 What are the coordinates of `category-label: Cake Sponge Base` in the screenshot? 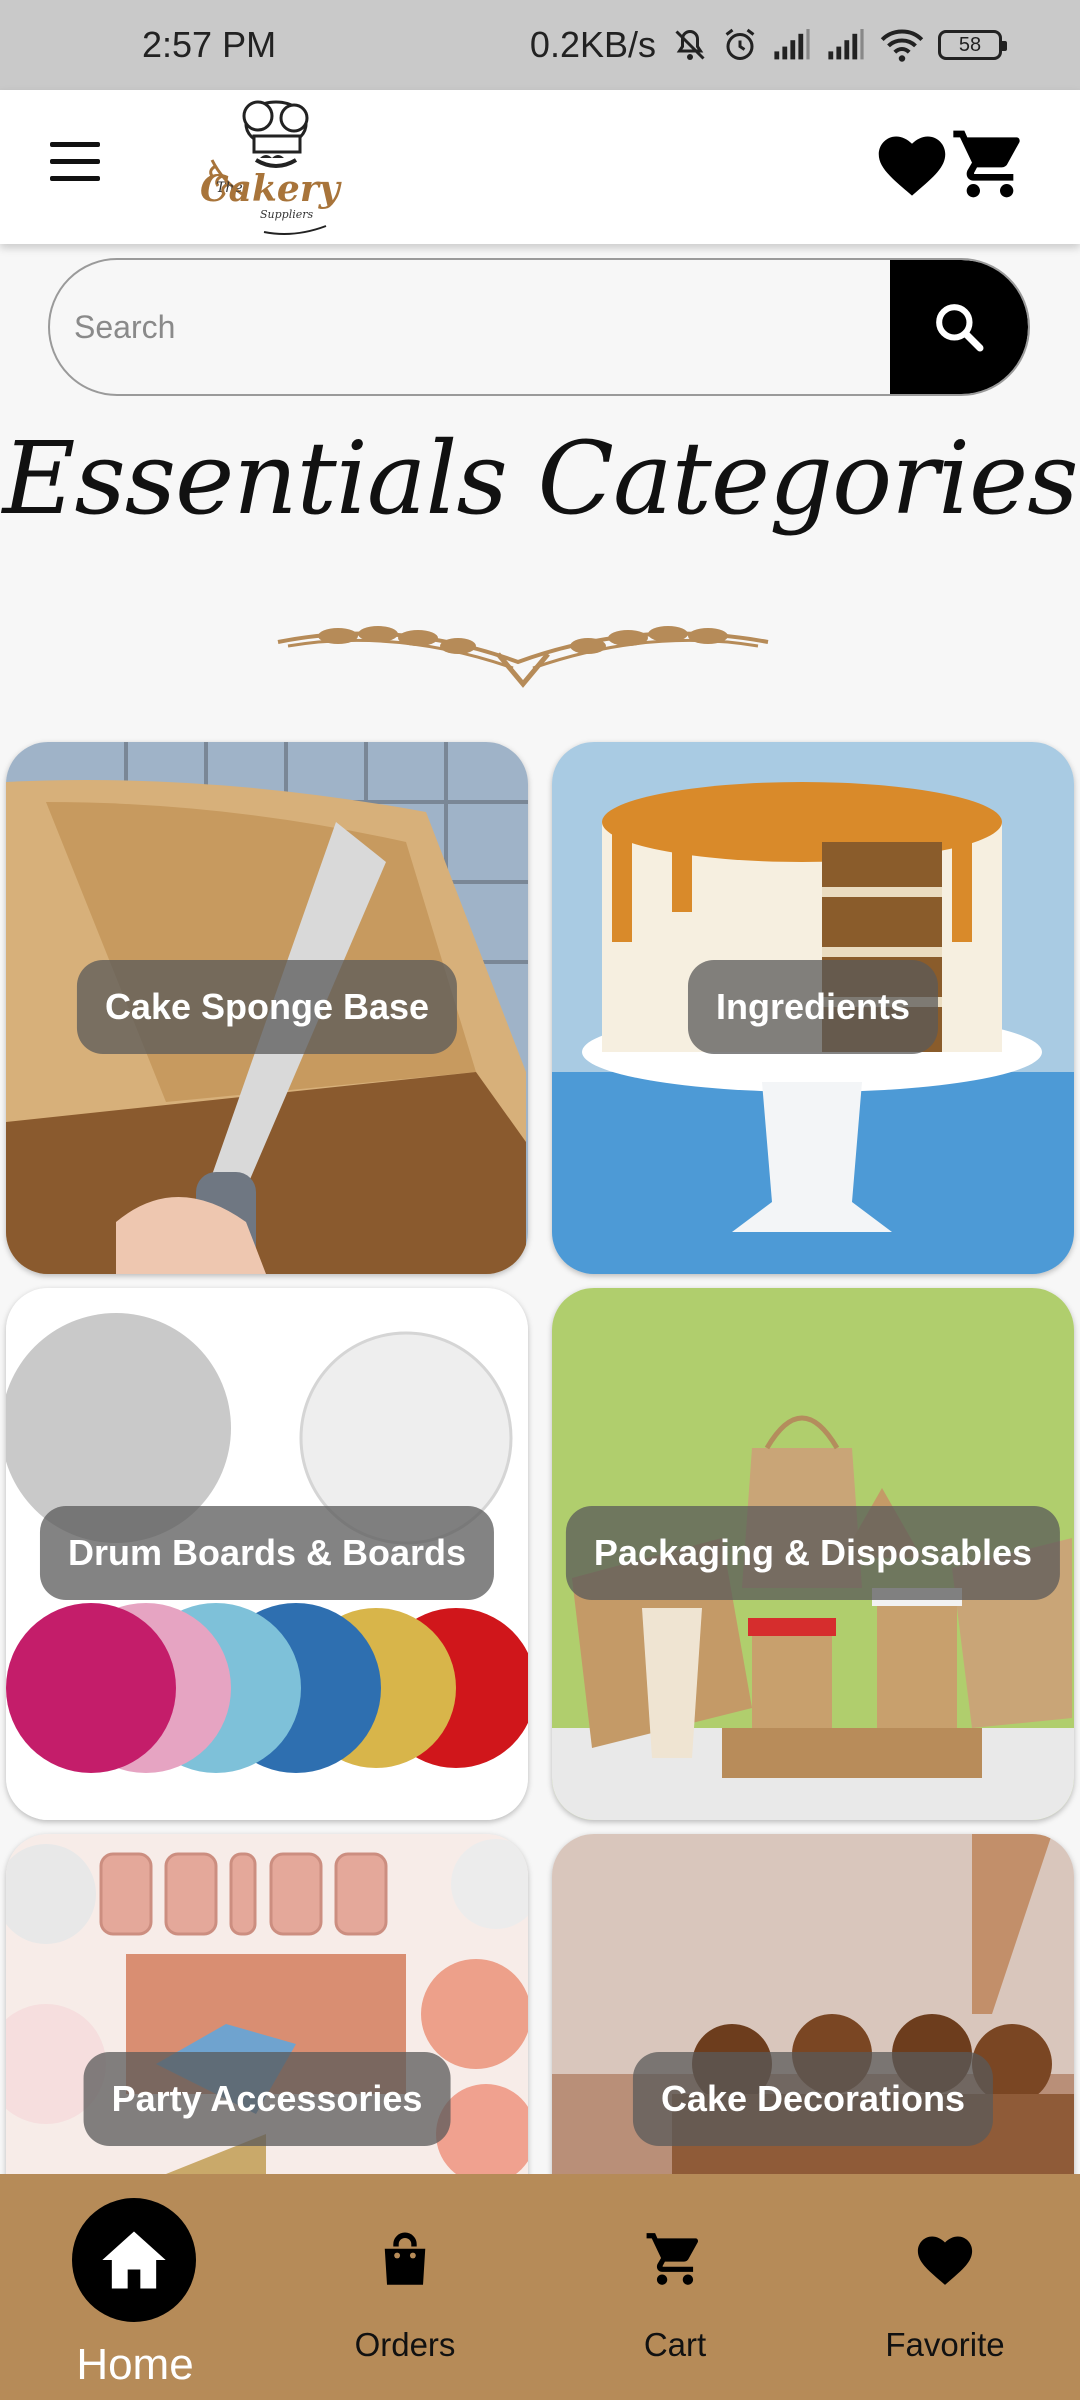 It's located at (267, 1007).